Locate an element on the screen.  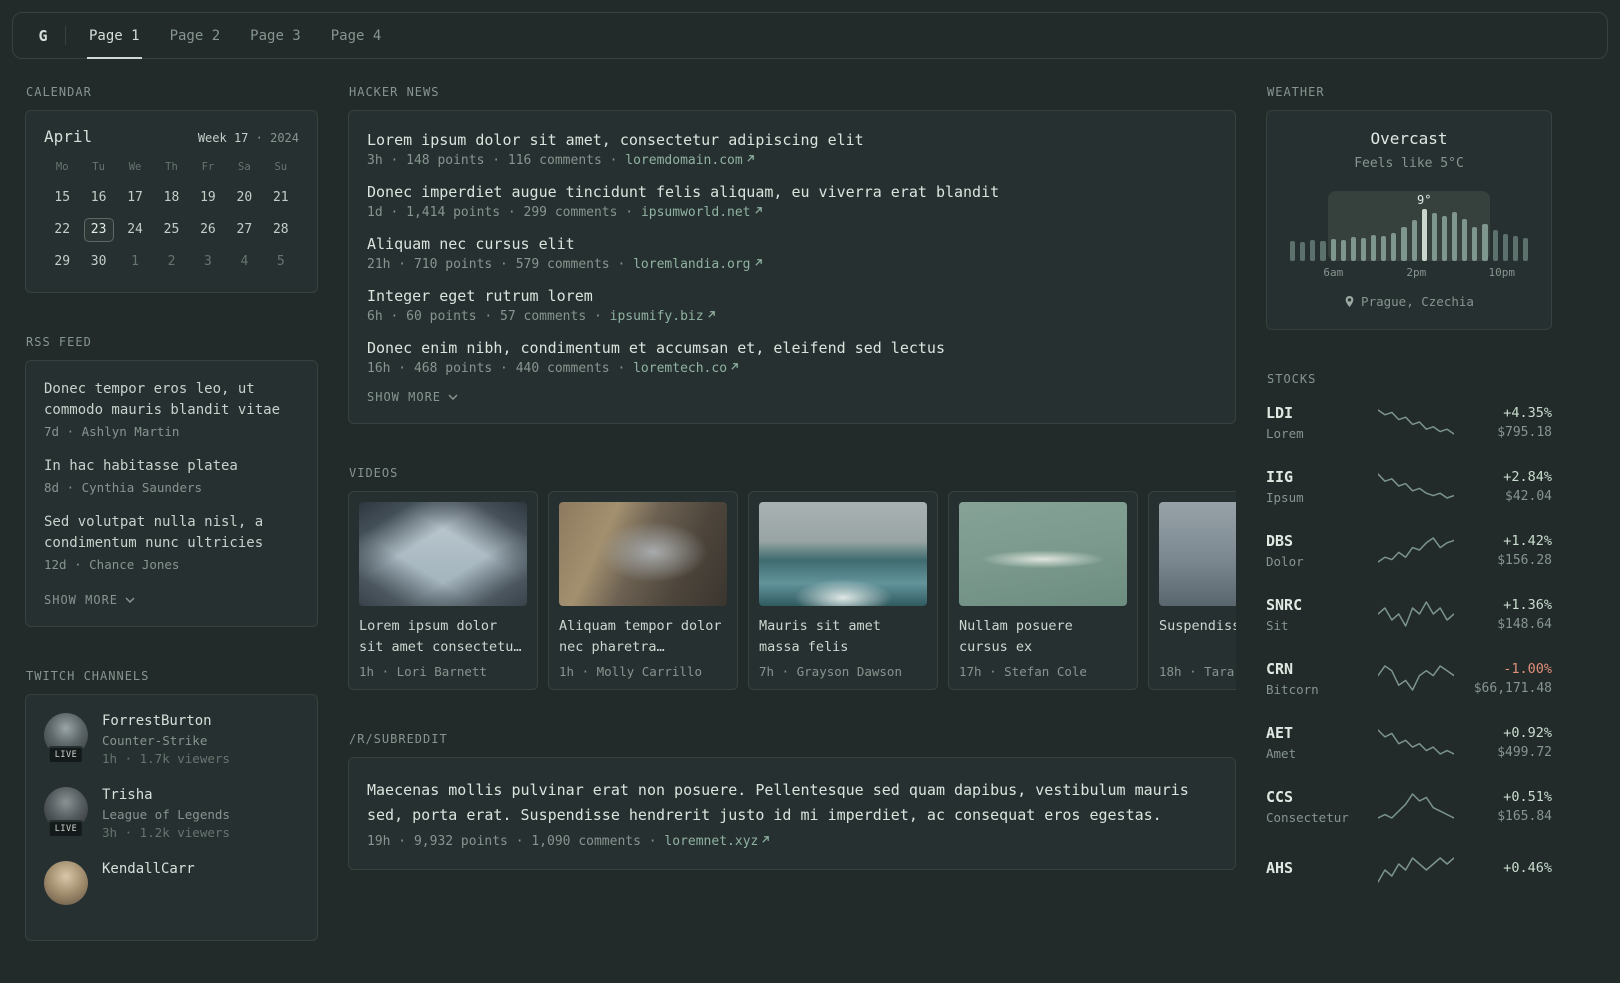
top-nav: G Page 1 Page 2 Page 3 Page 4 is located at coordinates (810, 35).